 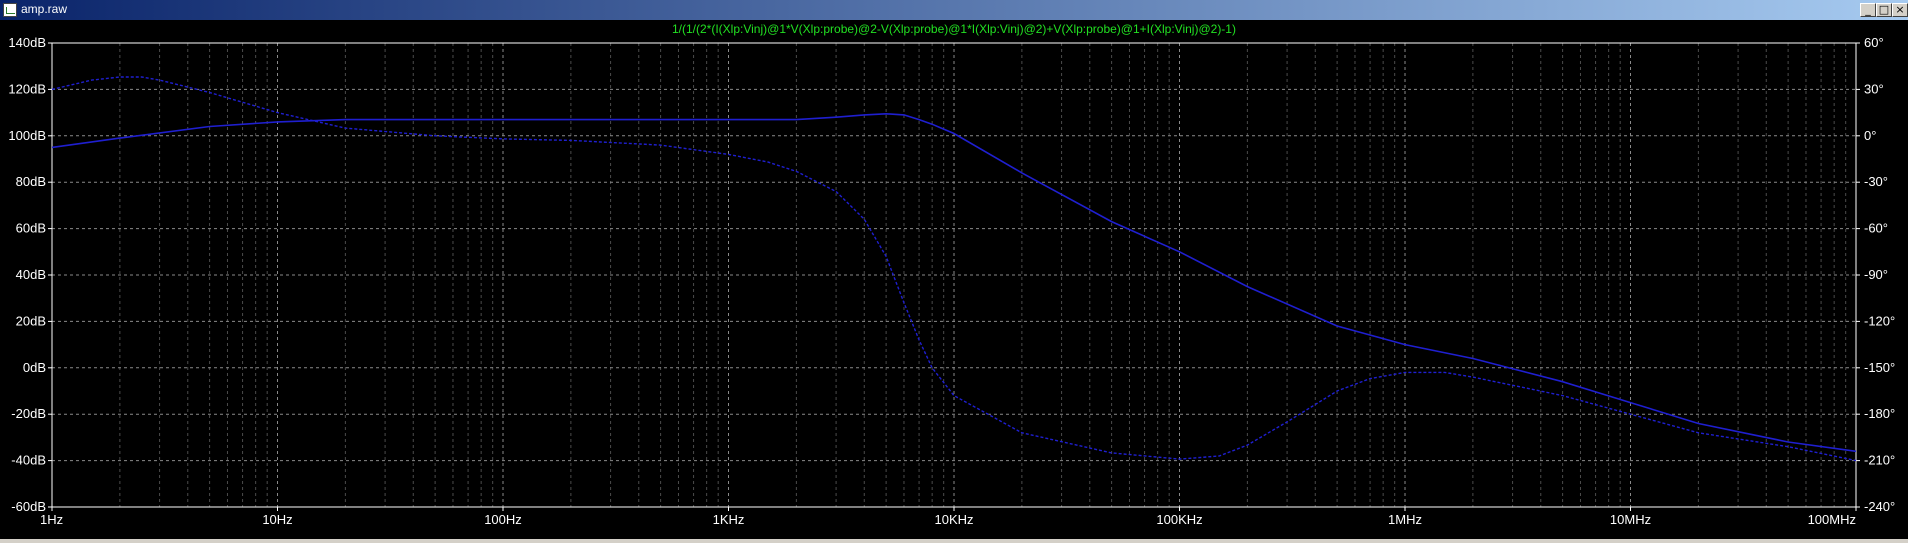 I want to click on y-right-tick-label: -180°, so click(x=1879, y=413).